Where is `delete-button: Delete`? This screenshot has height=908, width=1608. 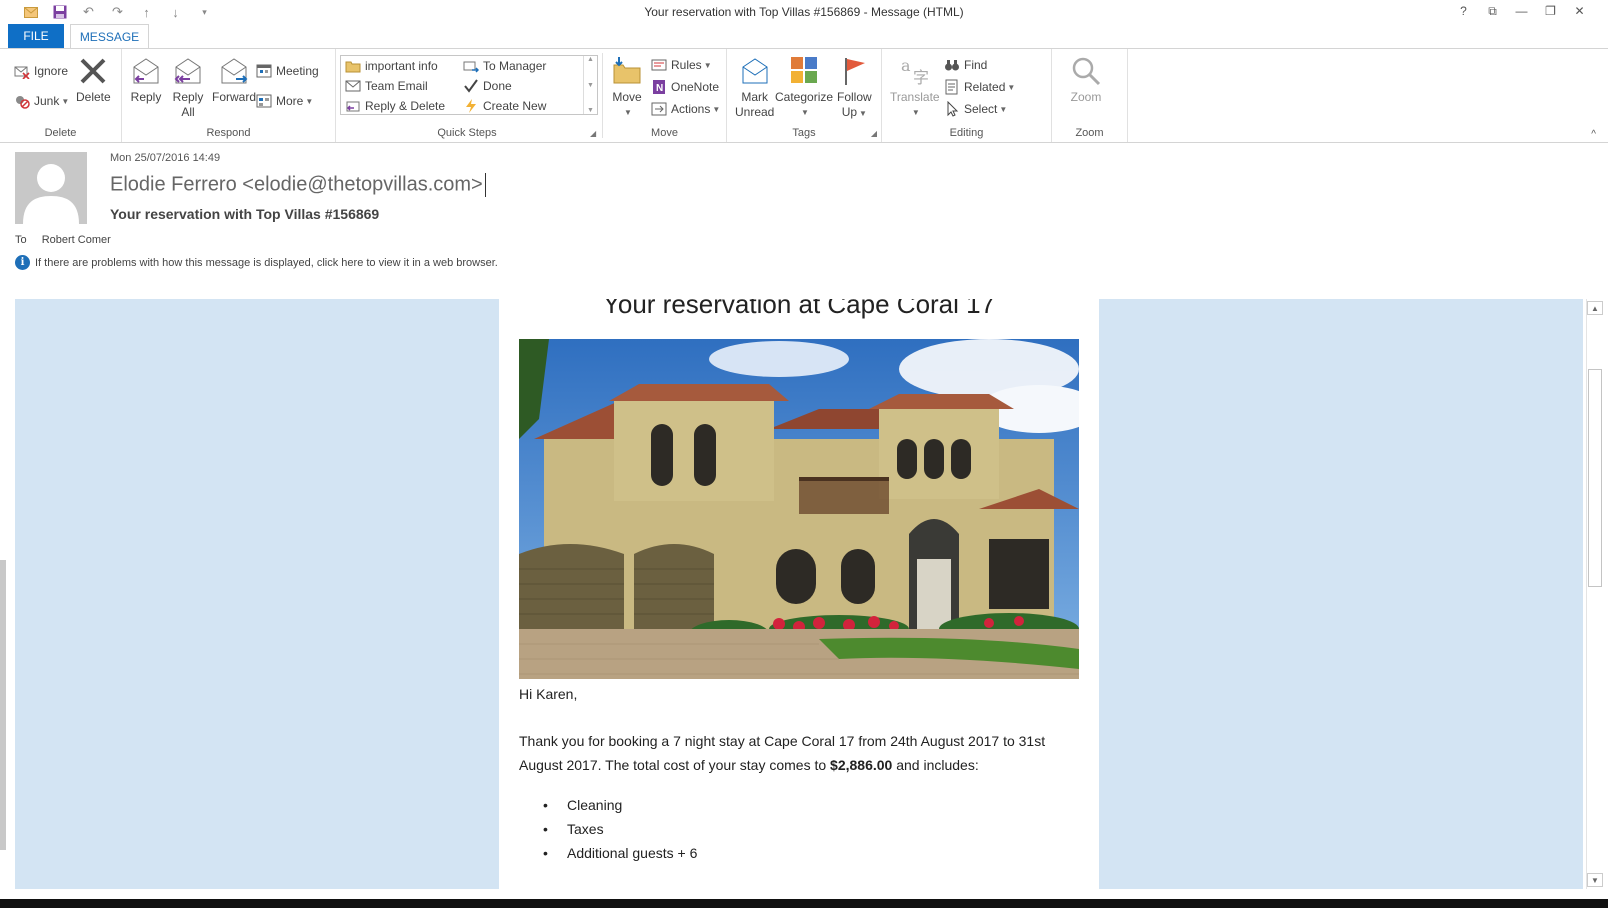
delete-button: Delete is located at coordinates (93, 80).